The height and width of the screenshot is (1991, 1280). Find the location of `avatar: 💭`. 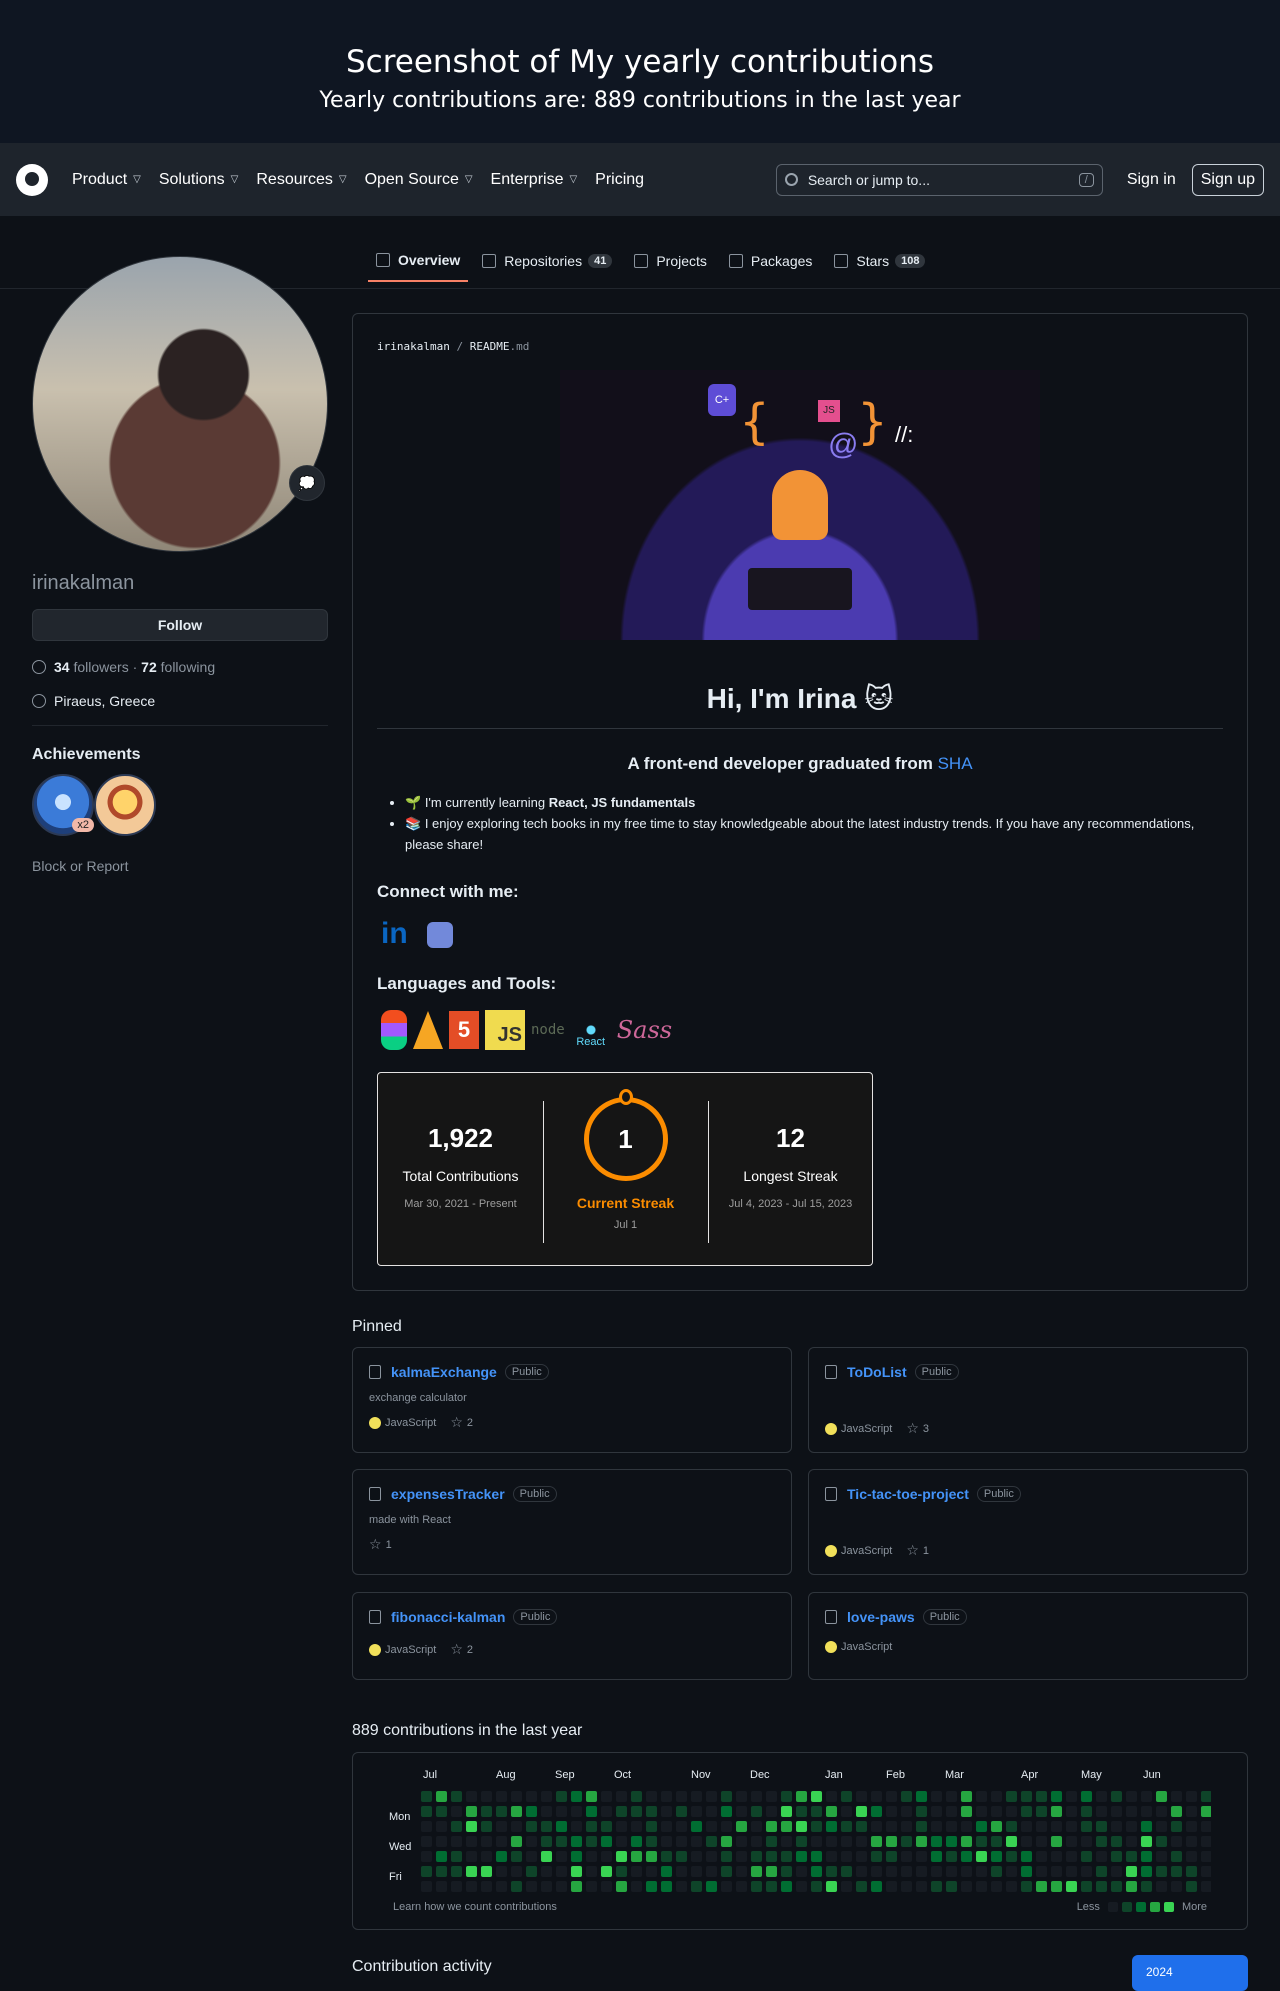

avatar: 💭 is located at coordinates (180, 404).